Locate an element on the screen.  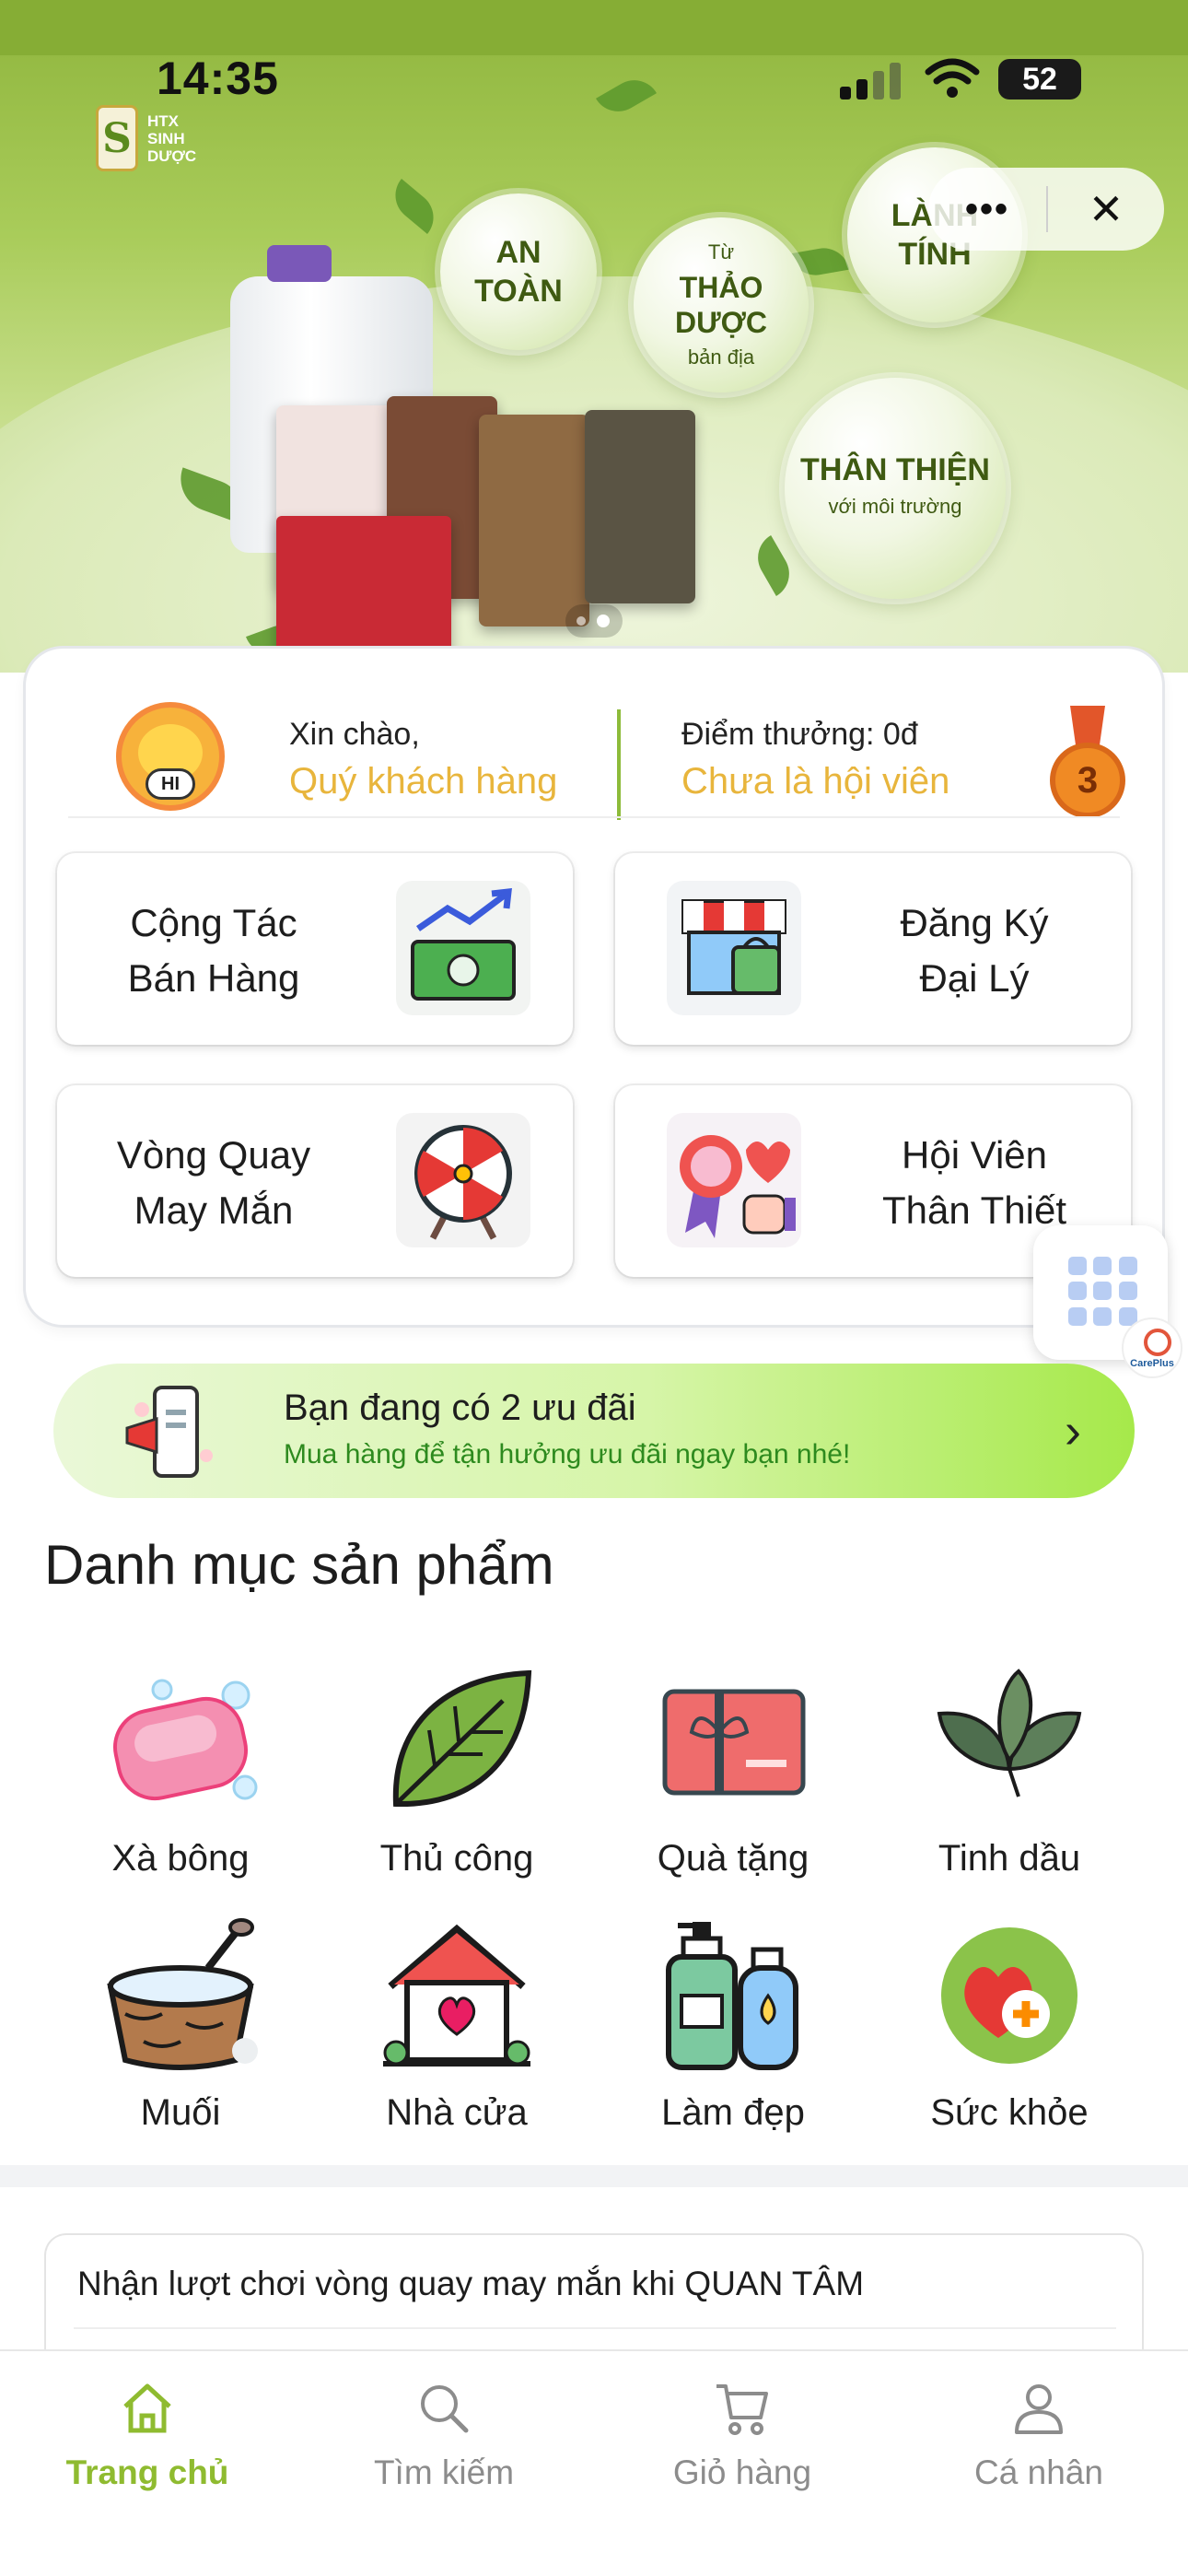
cosmetics-bottles-icon is located at coordinates (732, 1996).